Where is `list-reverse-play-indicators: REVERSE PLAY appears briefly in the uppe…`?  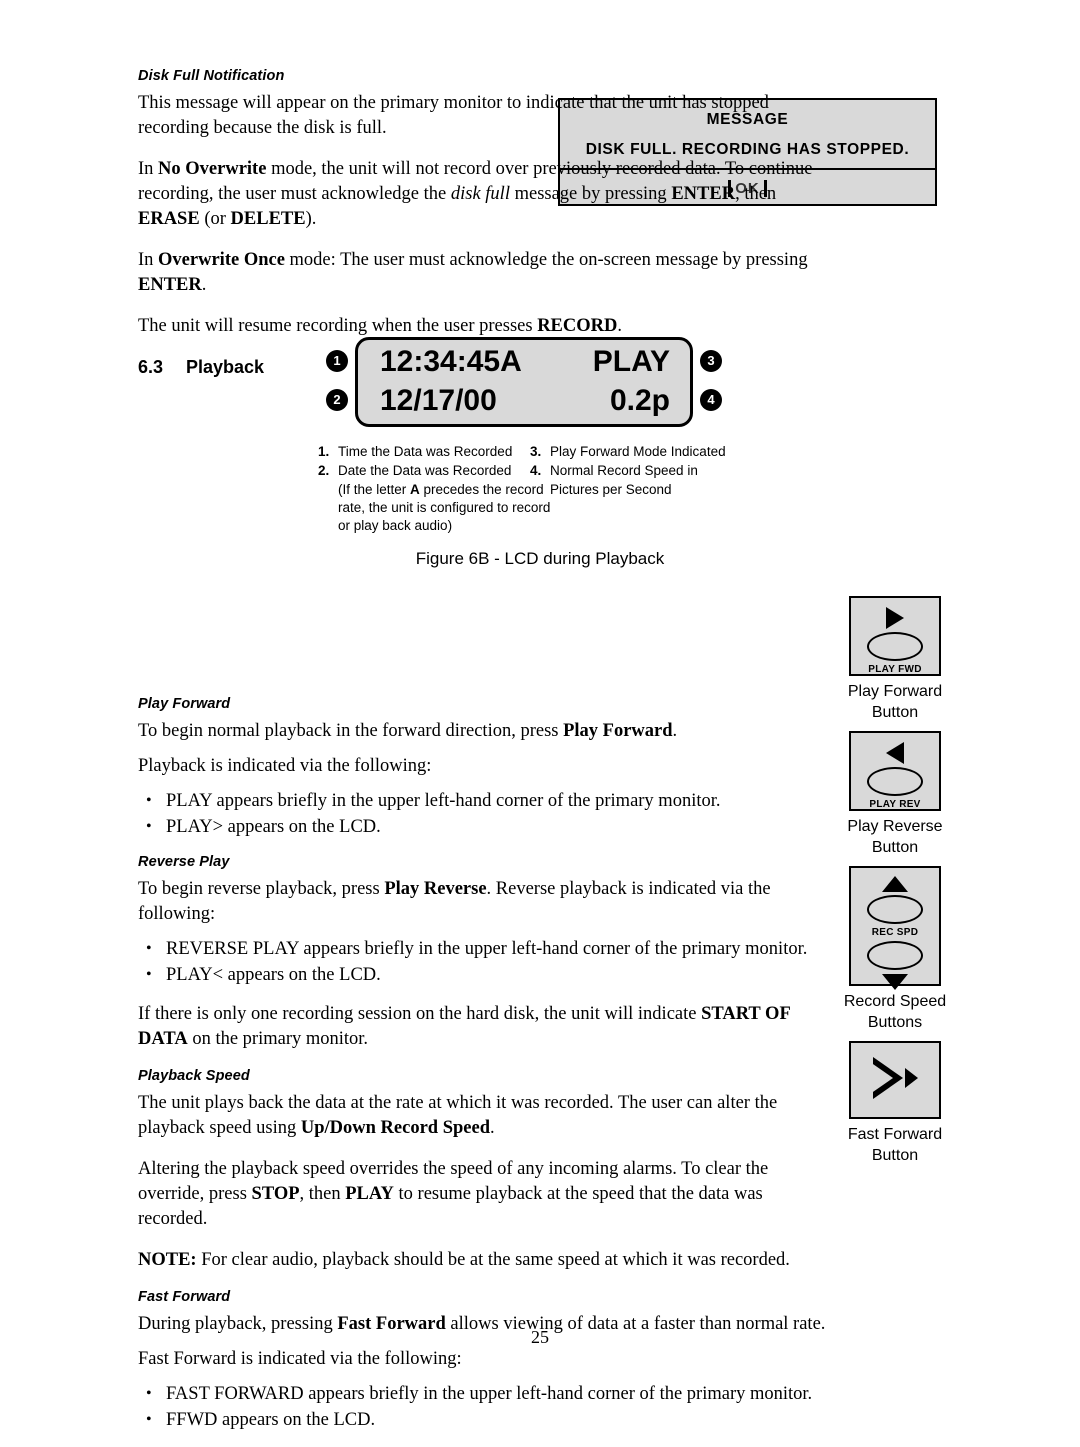
list-reverse-play-indicators: REVERSE PLAY appears briefly in the uppe… is located at coordinates (483, 962).